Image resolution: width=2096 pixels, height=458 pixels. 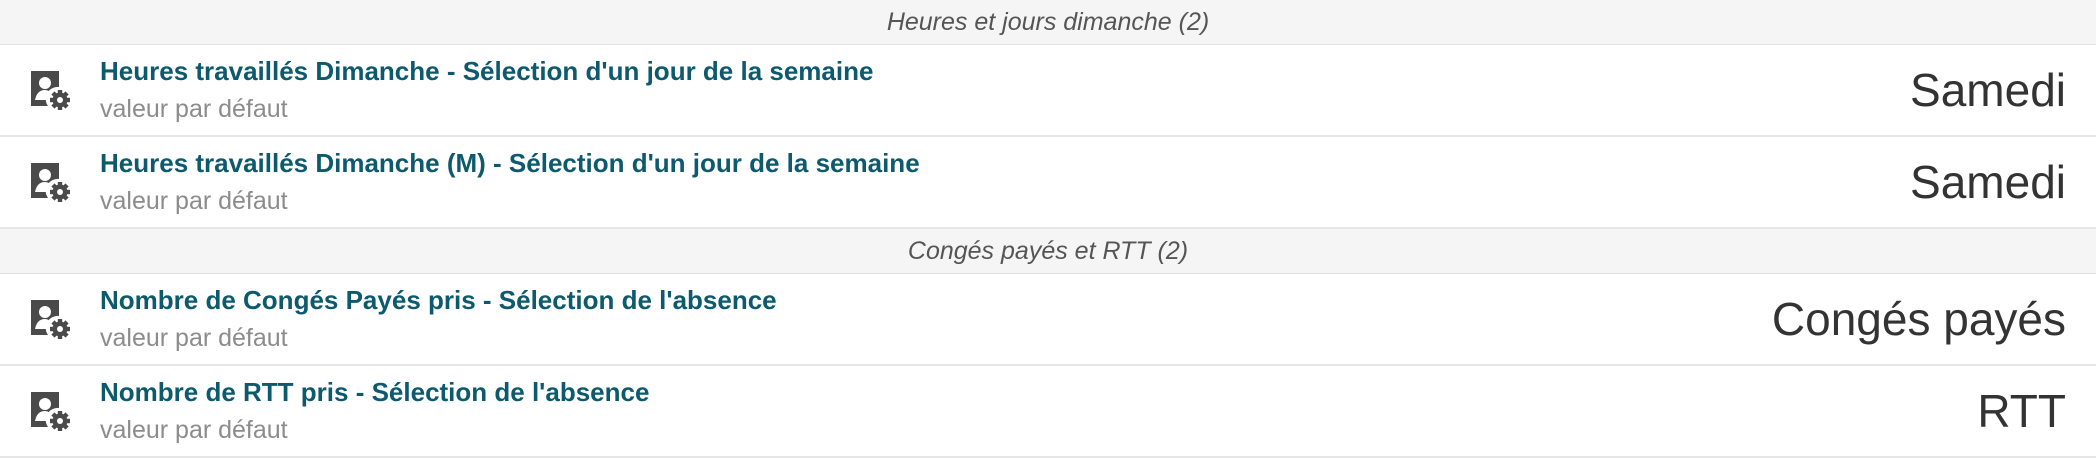 I want to click on group-header-heures-dimanche: Heures et jours dimanche (2), so click(x=1048, y=22).